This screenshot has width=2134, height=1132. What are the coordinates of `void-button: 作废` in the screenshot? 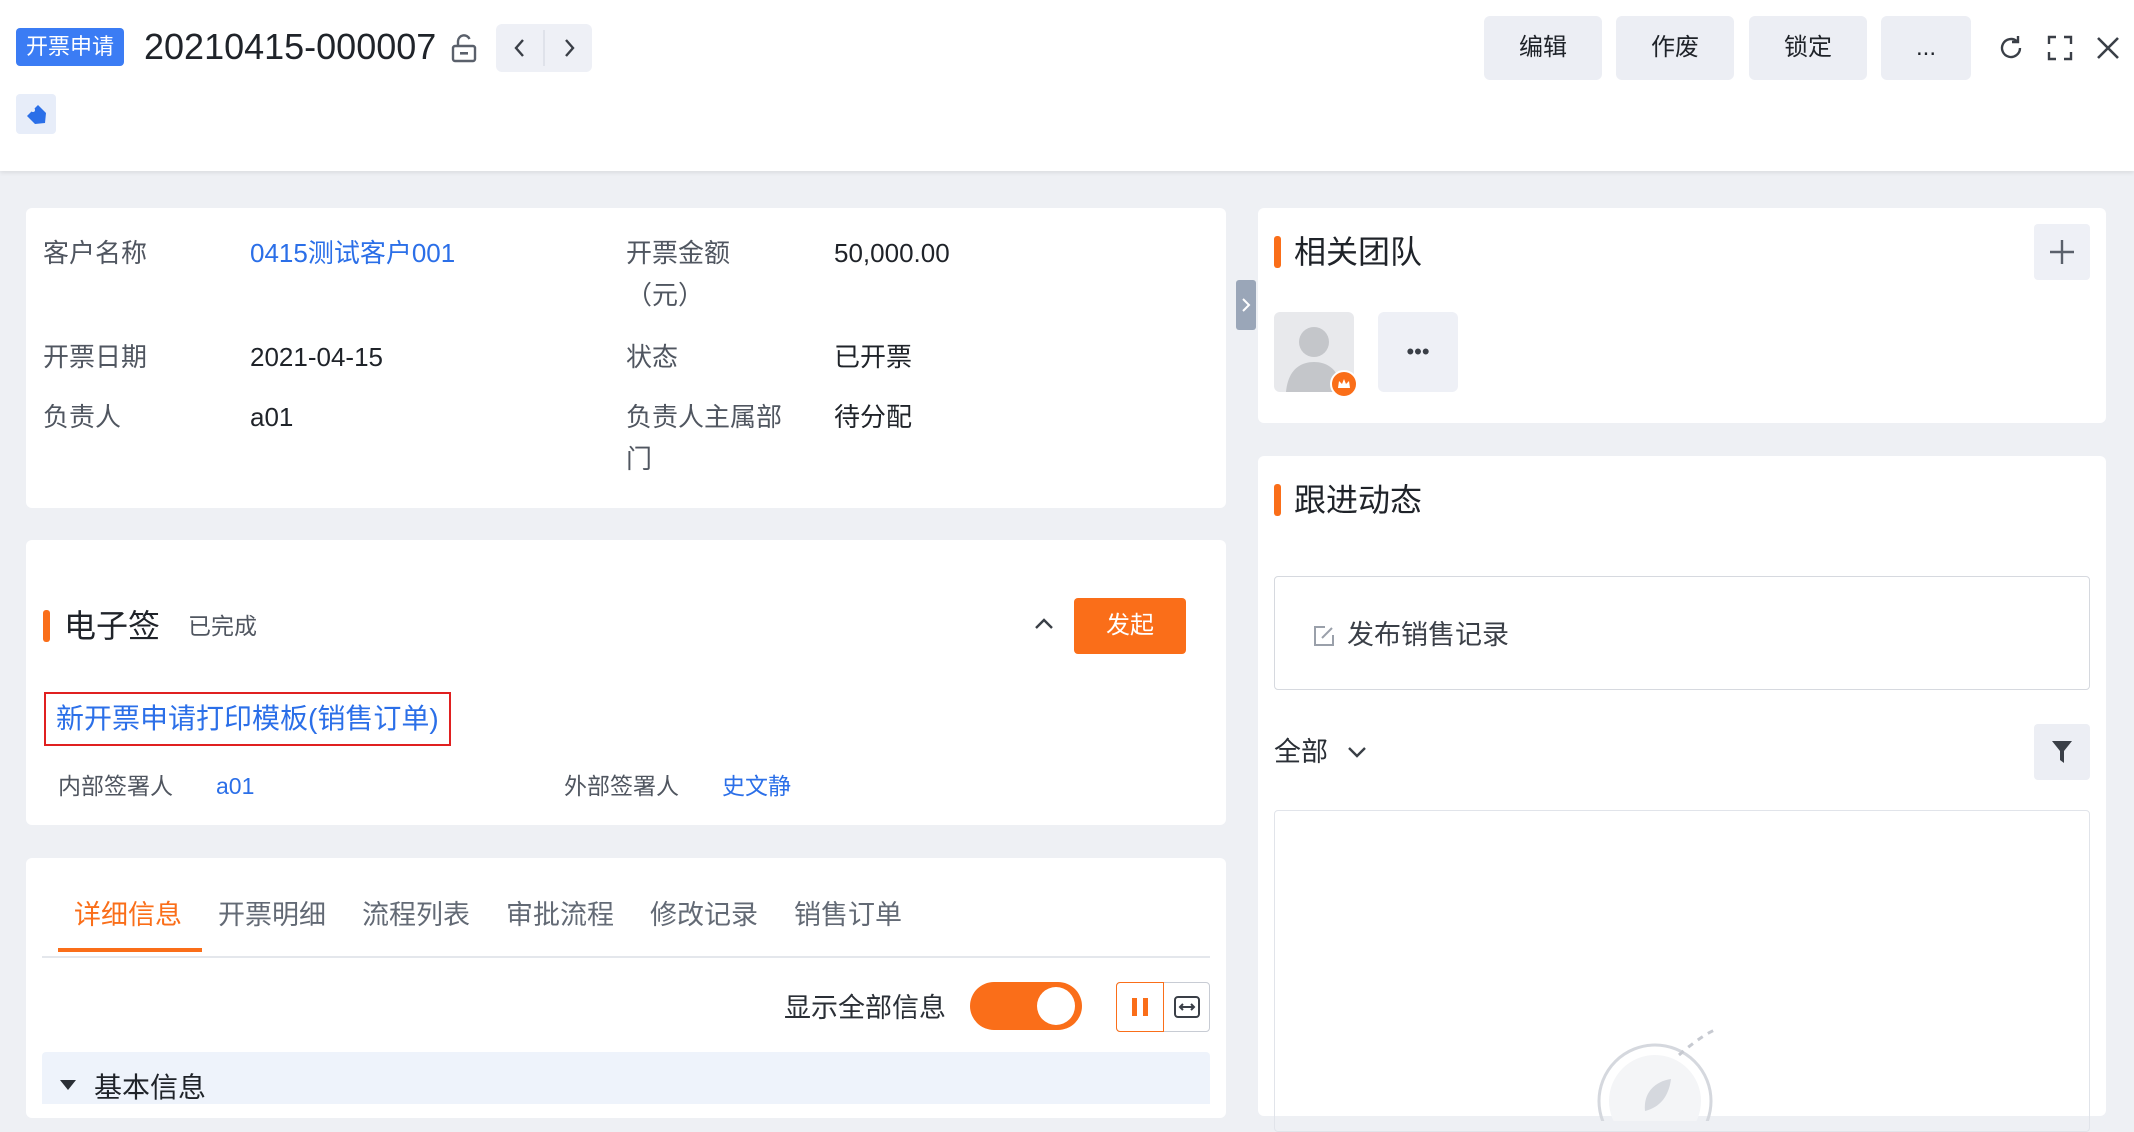 It's located at (1675, 48).